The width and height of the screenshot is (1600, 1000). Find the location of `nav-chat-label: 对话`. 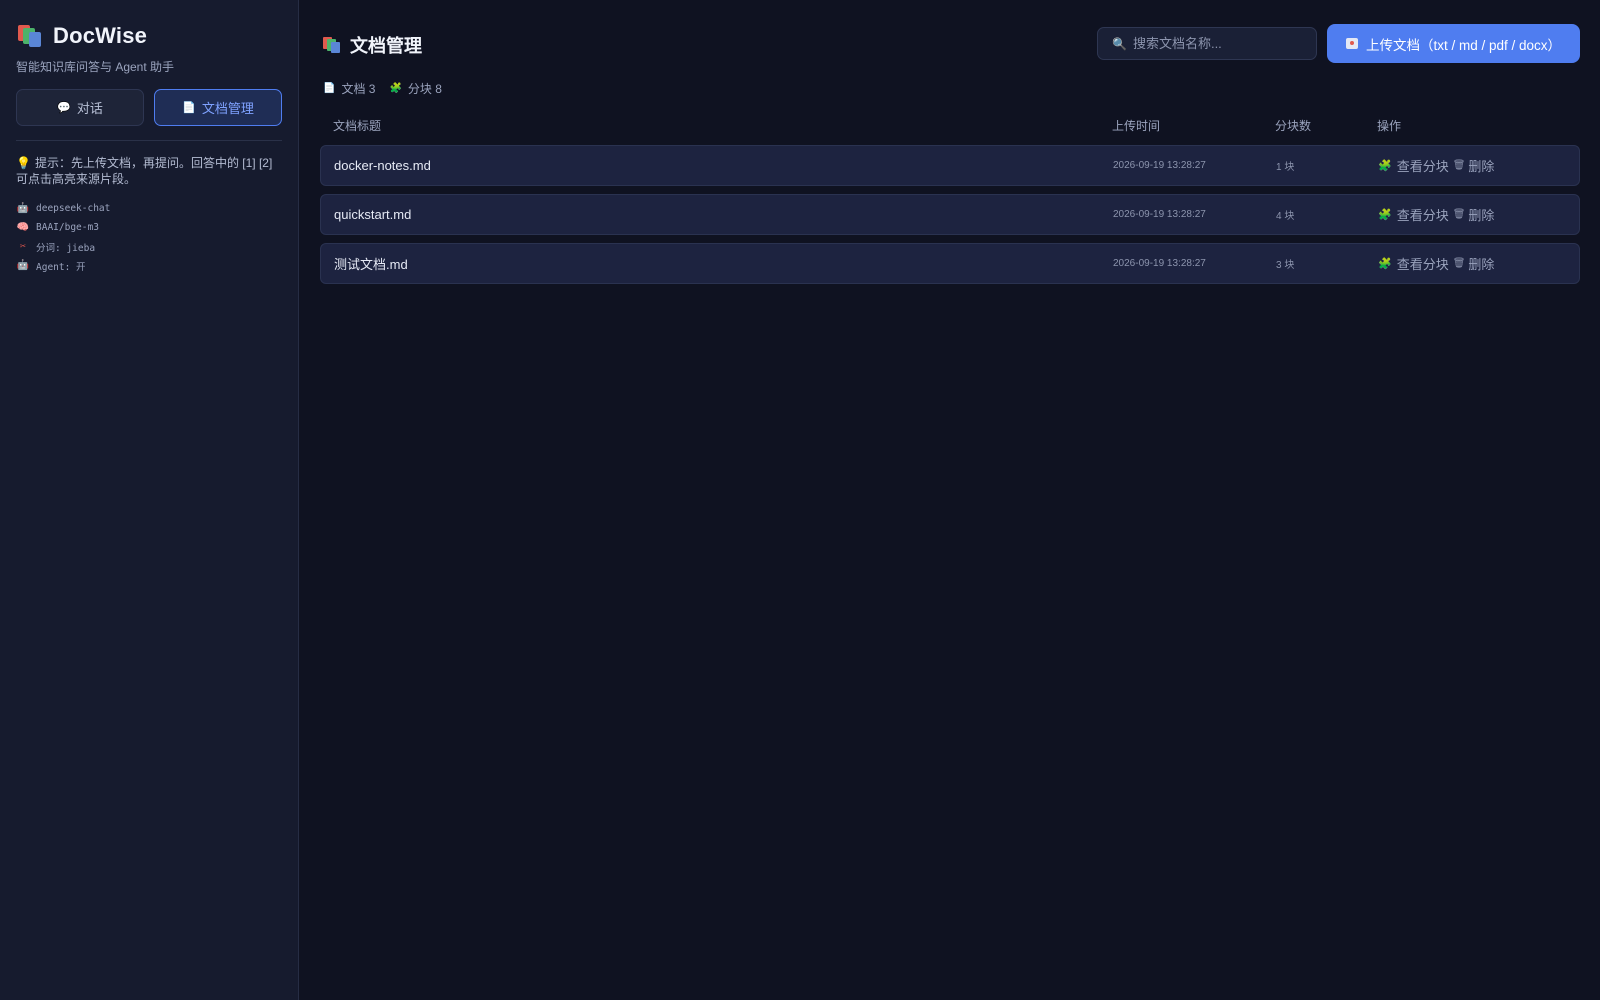

nav-chat-label: 对话 is located at coordinates (89, 108).